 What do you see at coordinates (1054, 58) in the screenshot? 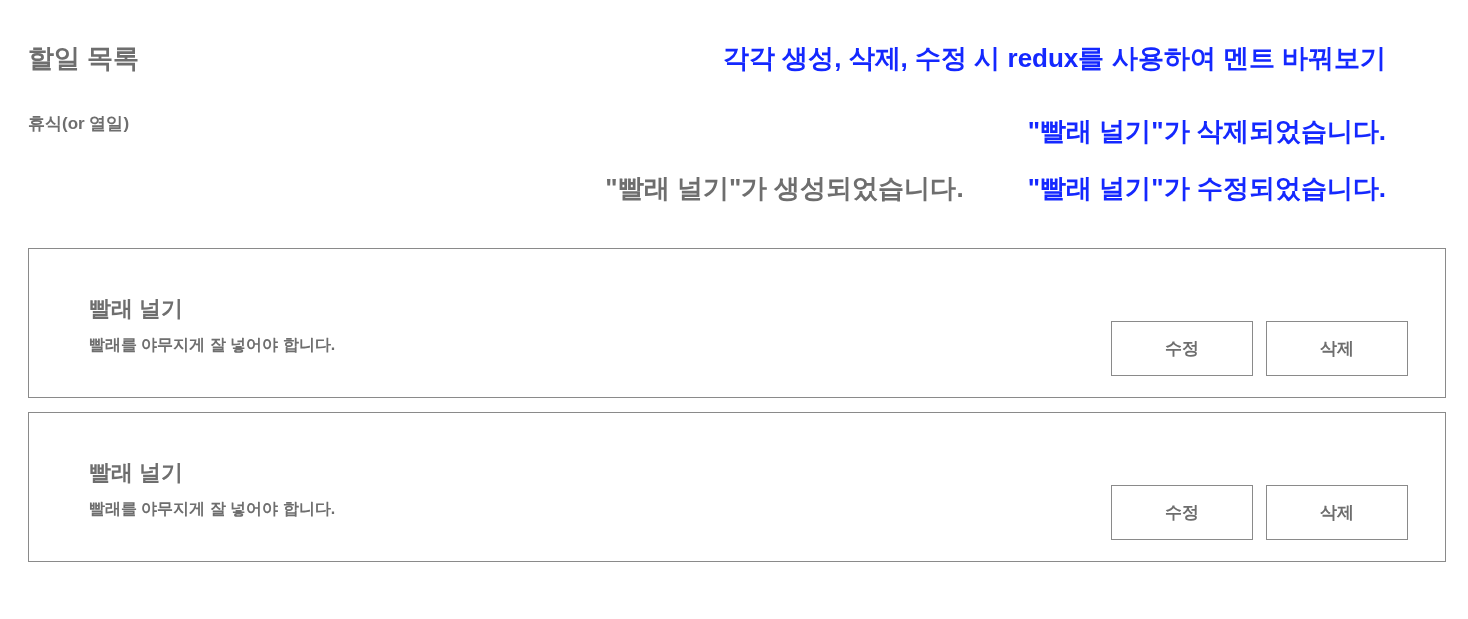
I see `annotation-note: 각각 생성, 삭제, 수정 시 redux를 사용하여 멘트 바꿔보기` at bounding box center [1054, 58].